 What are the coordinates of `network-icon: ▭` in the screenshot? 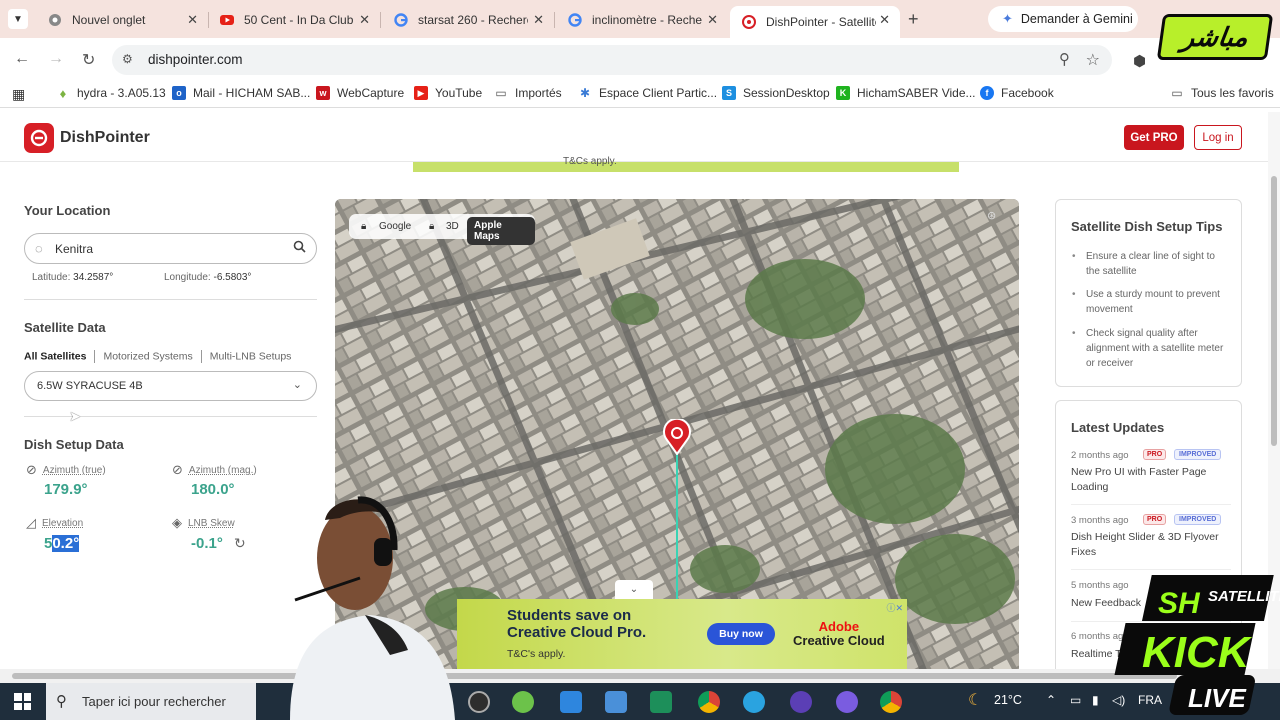 It's located at (1075, 700).